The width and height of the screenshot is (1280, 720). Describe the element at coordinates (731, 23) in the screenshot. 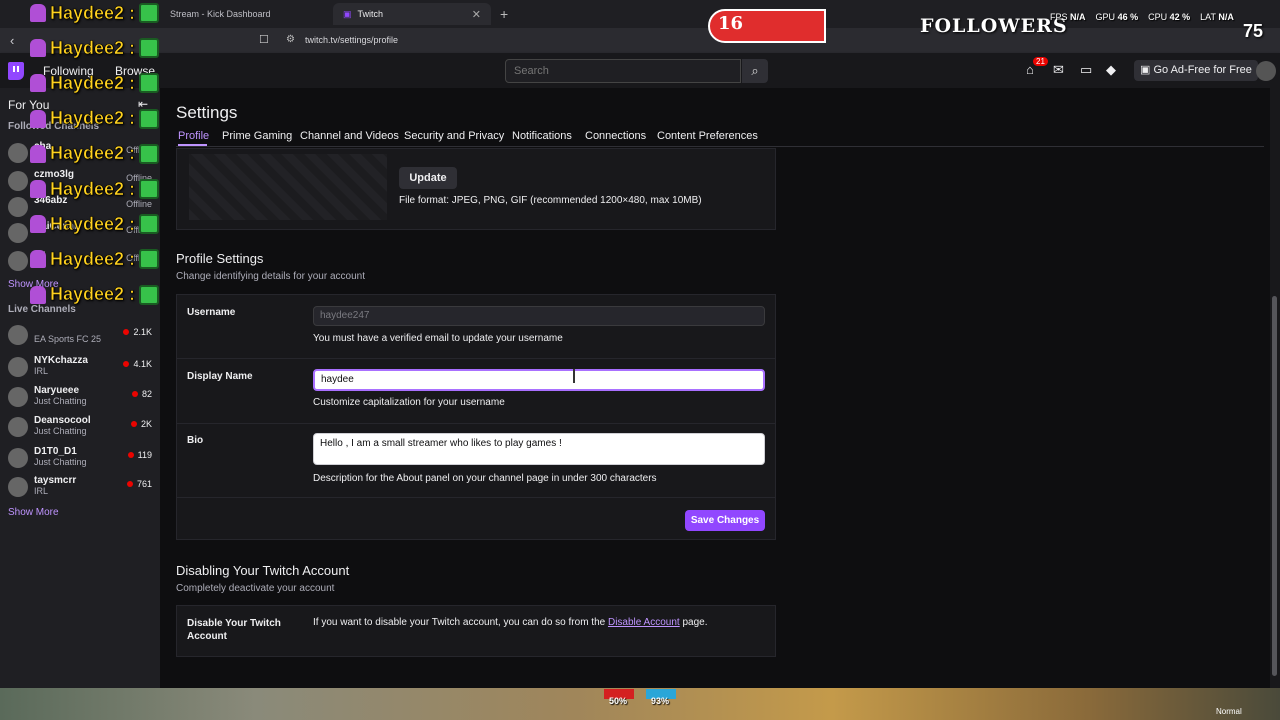

I see `followers-count: 16` at that location.